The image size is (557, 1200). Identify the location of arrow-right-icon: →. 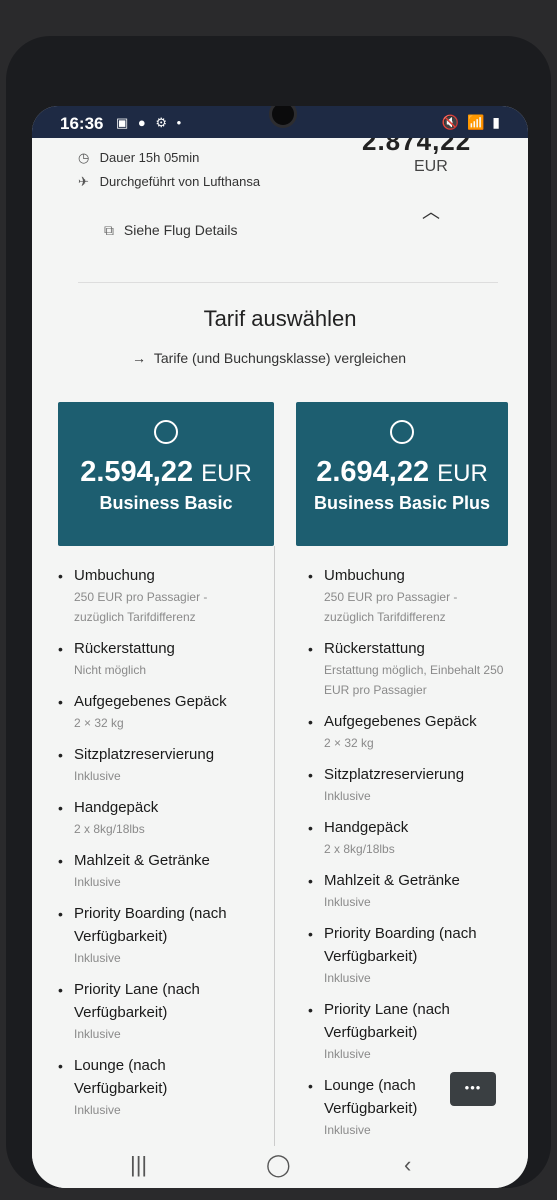
(139, 358).